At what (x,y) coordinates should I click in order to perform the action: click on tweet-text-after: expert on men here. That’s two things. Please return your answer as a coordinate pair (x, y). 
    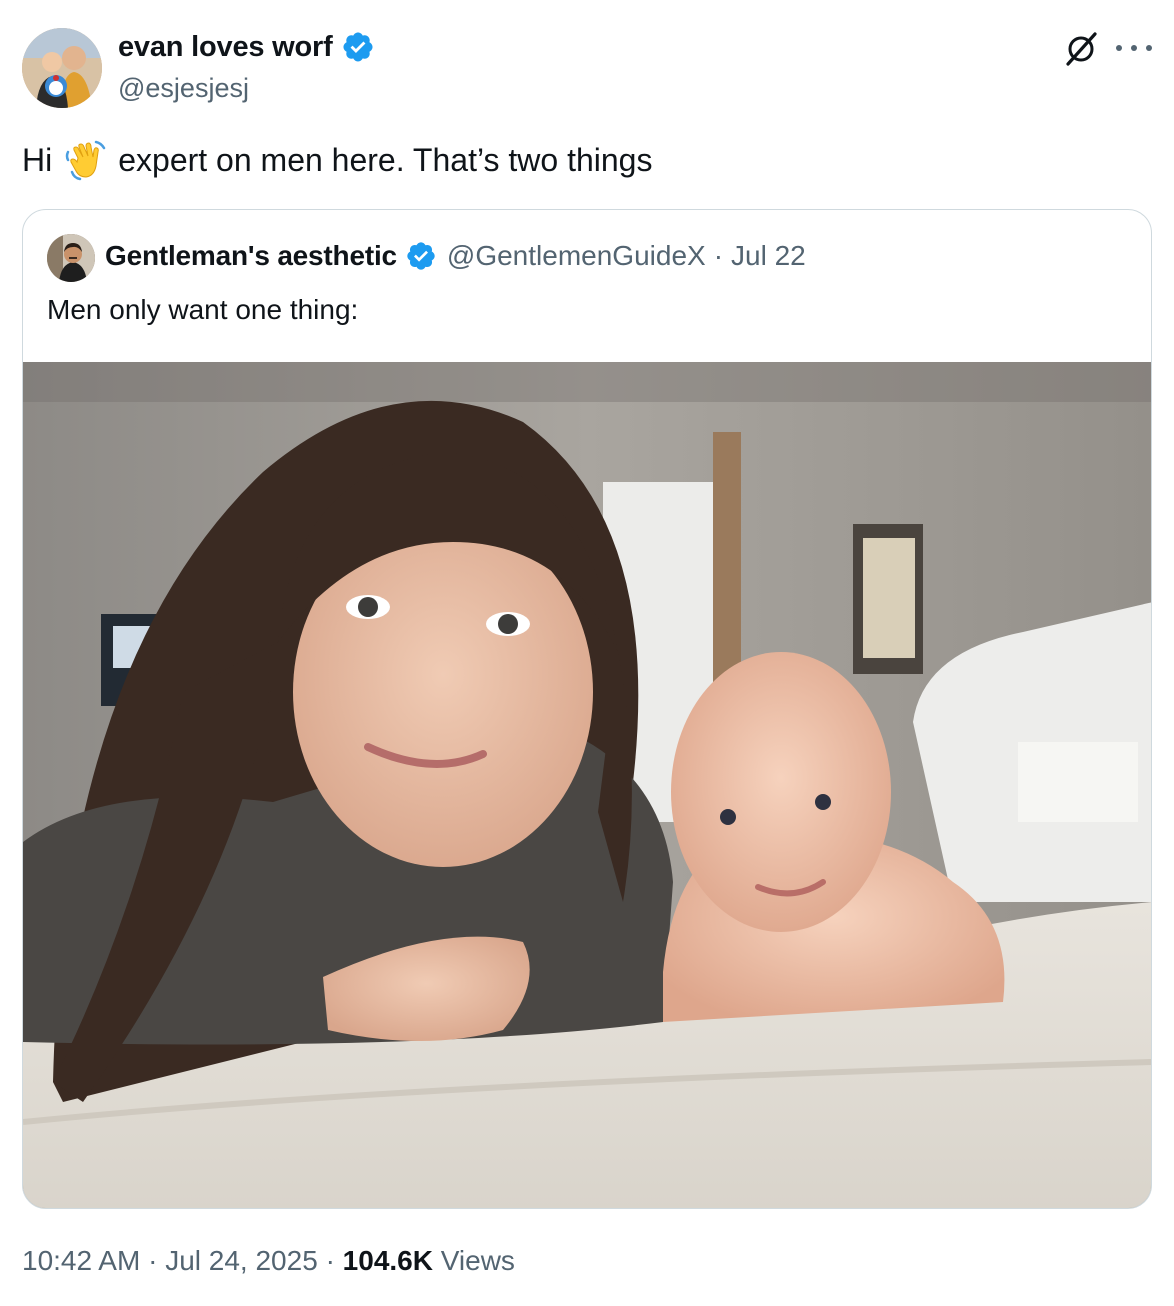
    Looking at the image, I should click on (385, 160).